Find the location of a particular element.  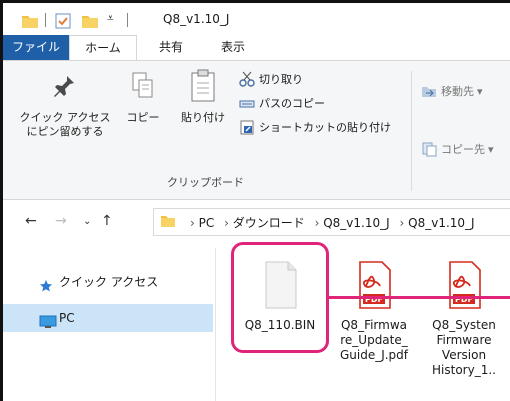

tab-share: 共有 is located at coordinates (171, 47).